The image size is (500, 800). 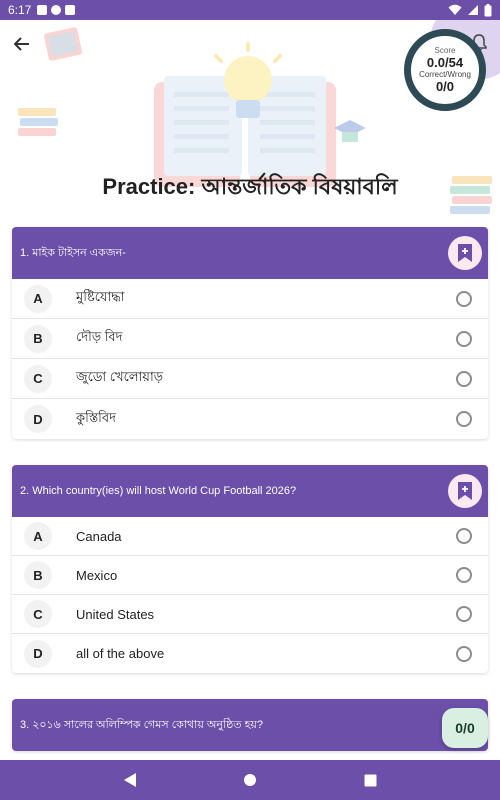 What do you see at coordinates (97, 575) in the screenshot?
I see `option-text: Mexico` at bounding box center [97, 575].